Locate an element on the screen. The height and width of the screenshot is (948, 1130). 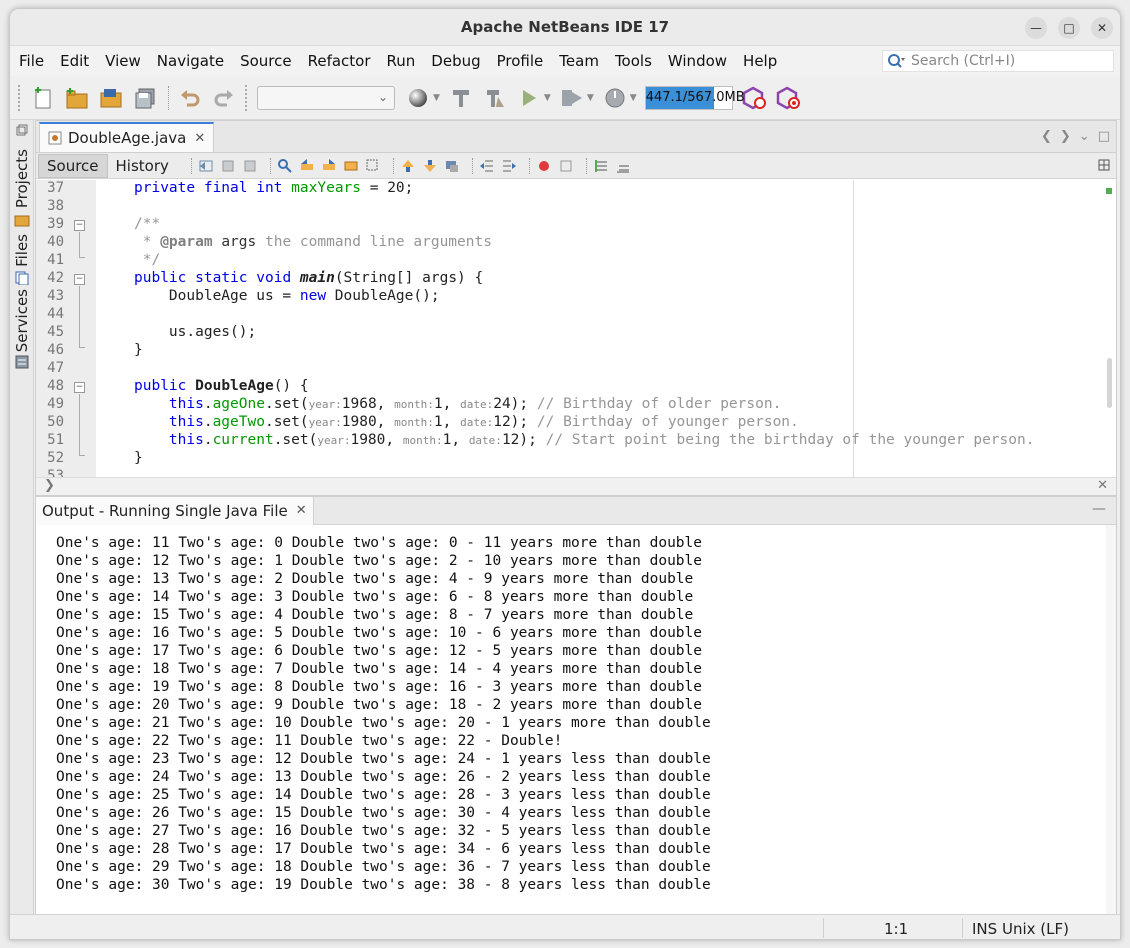
maximize-editor-icon: □ is located at coordinates (1104, 136).